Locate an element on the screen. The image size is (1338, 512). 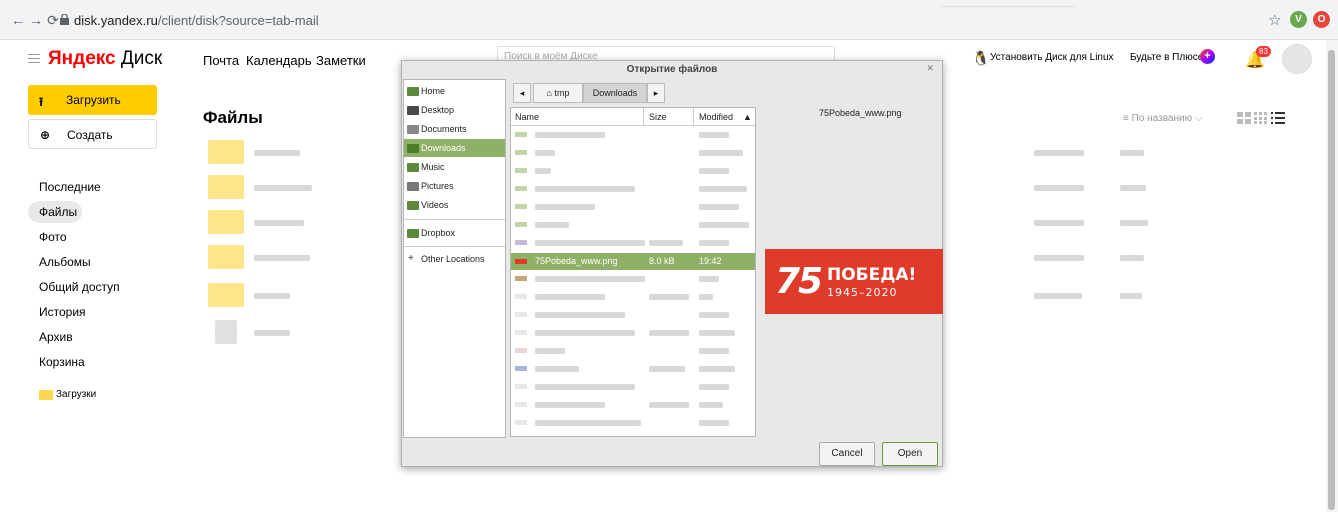
logo-yandex: Яндекс is located at coordinates (82, 58).